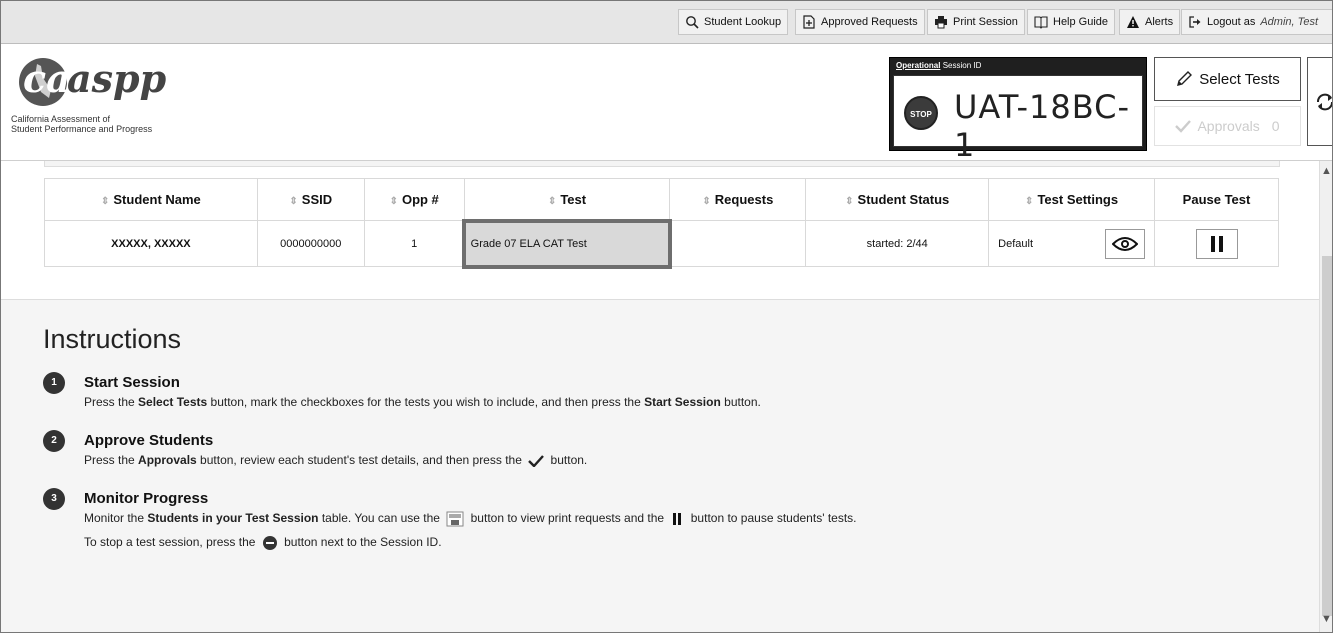  I want to click on student-lookup-button: Student Lookup, so click(733, 22).